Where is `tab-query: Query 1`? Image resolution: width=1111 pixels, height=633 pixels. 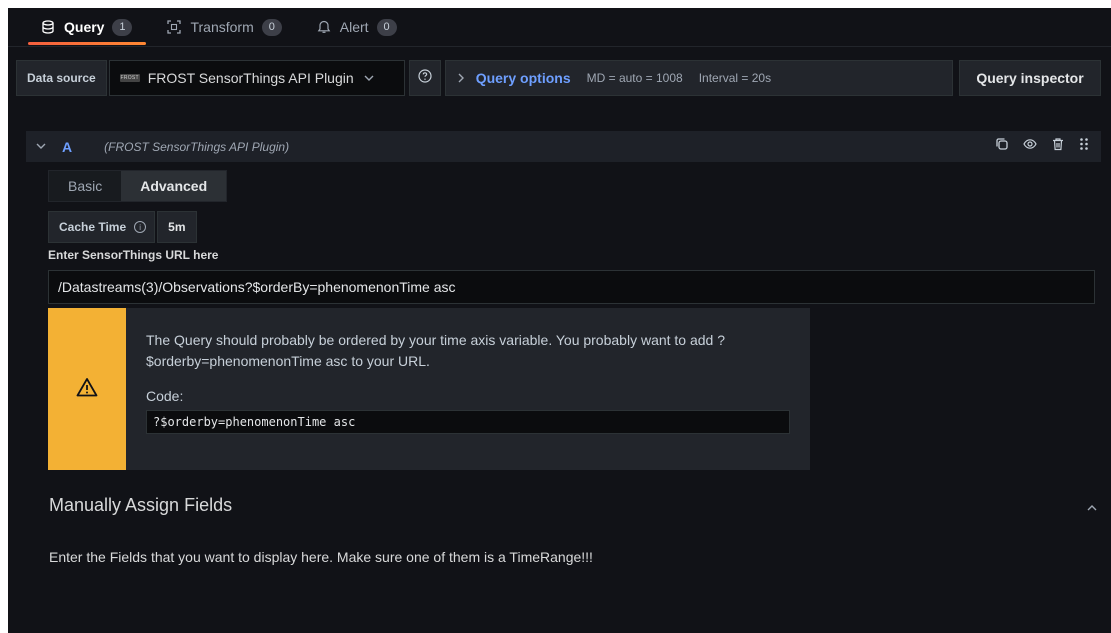 tab-query: Query 1 is located at coordinates (87, 27).